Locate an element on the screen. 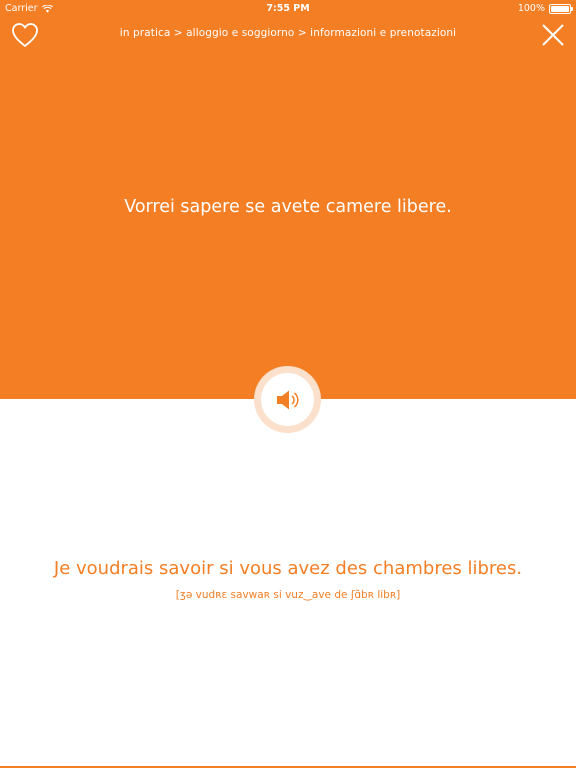  status-time: 7:55 PM is located at coordinates (288, 8).